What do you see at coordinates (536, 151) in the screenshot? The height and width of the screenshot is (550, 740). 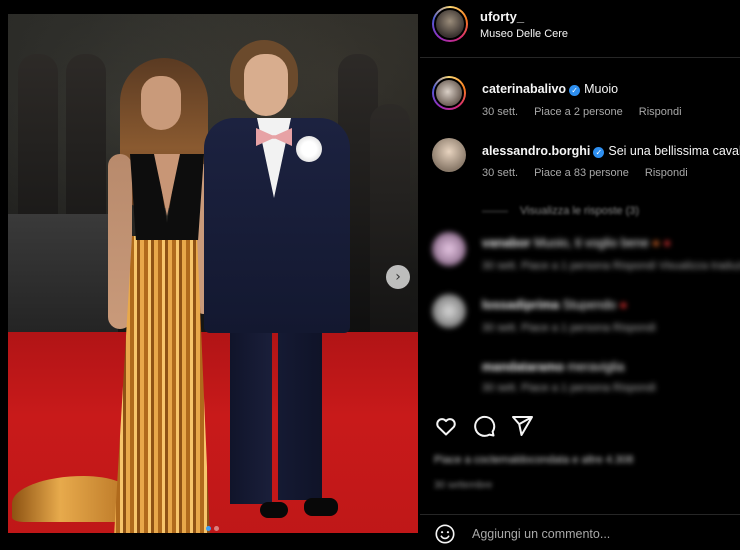 I see `comment-username: alessandro.borghi` at bounding box center [536, 151].